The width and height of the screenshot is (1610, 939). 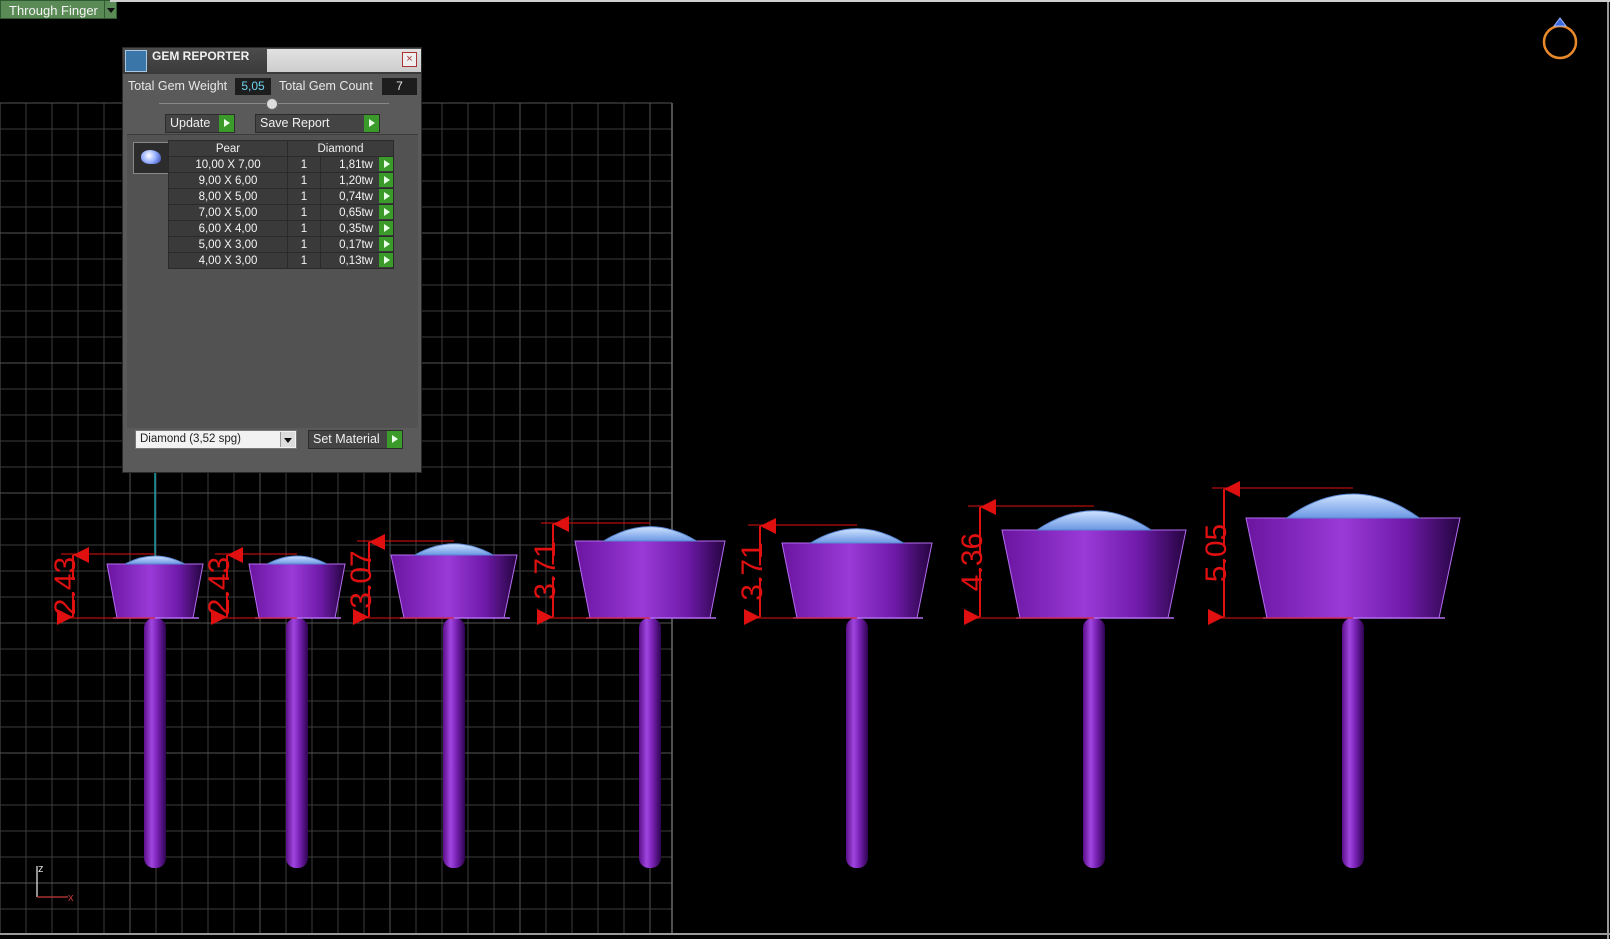 What do you see at coordinates (357, 228) in the screenshot?
I see `gem-weight: 0,35tw` at bounding box center [357, 228].